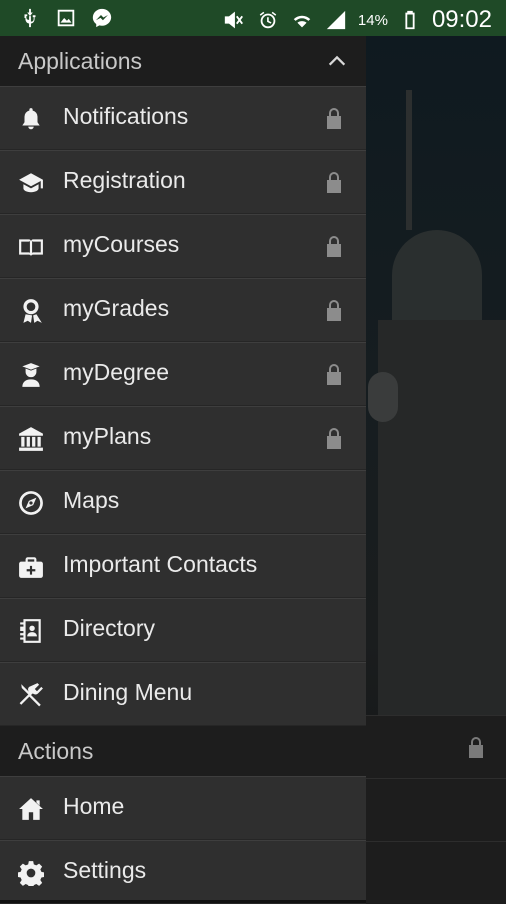 The height and width of the screenshot is (904, 506). Describe the element at coordinates (31, 439) in the screenshot. I see `bank-icon` at that location.